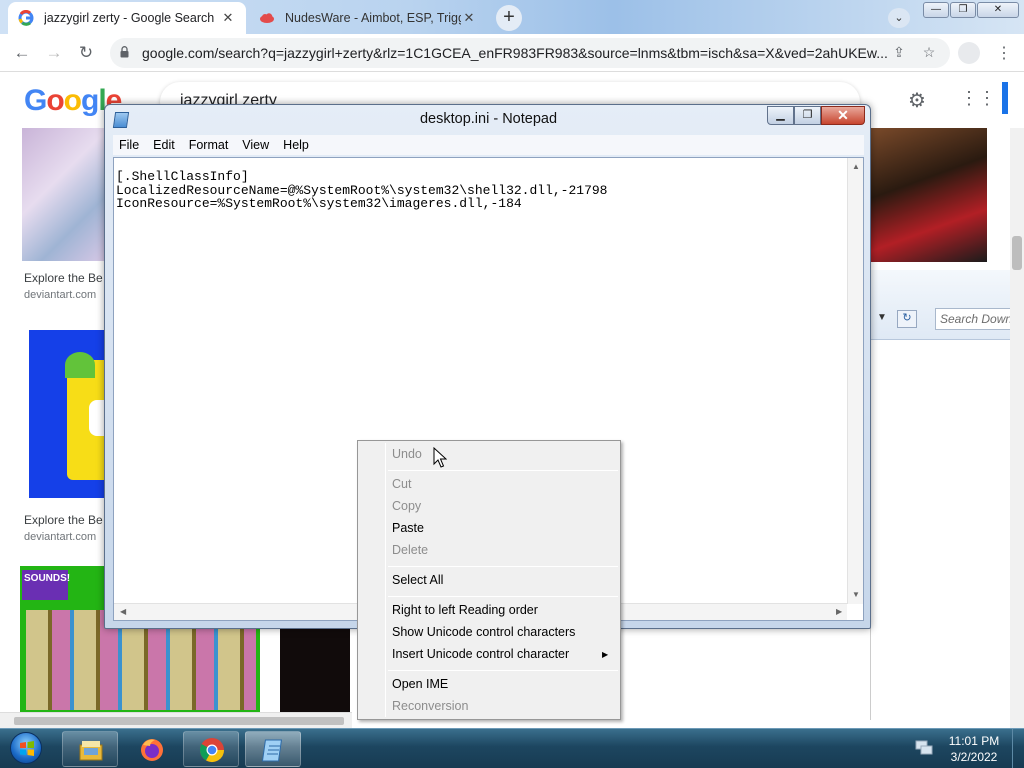 This screenshot has height=768, width=1024. Describe the element at coordinates (998, 10) in the screenshot. I see `window-close-button: ✕` at that location.